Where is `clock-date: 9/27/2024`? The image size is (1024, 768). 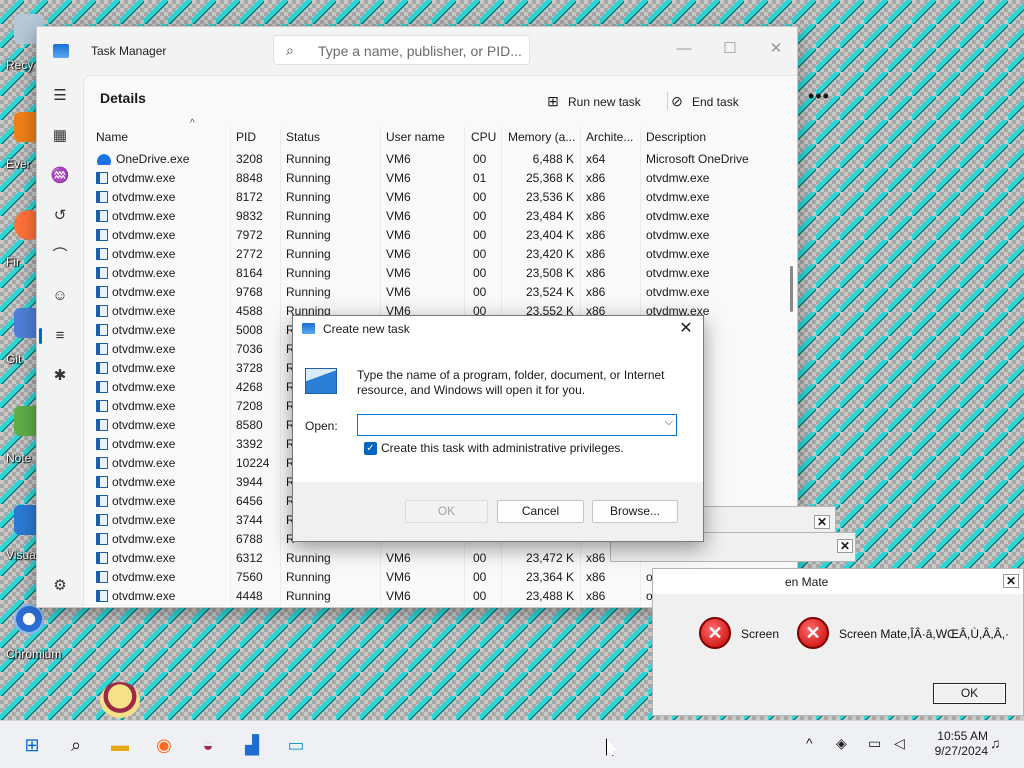 clock-date: 9/27/2024 is located at coordinates (961, 751).